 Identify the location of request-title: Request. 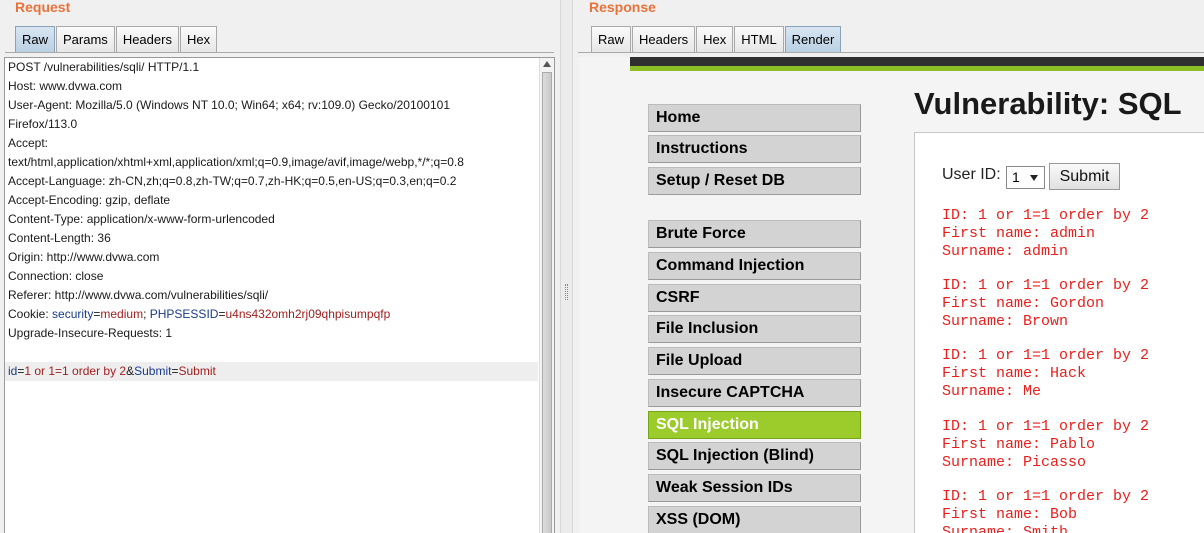
(43, 7).